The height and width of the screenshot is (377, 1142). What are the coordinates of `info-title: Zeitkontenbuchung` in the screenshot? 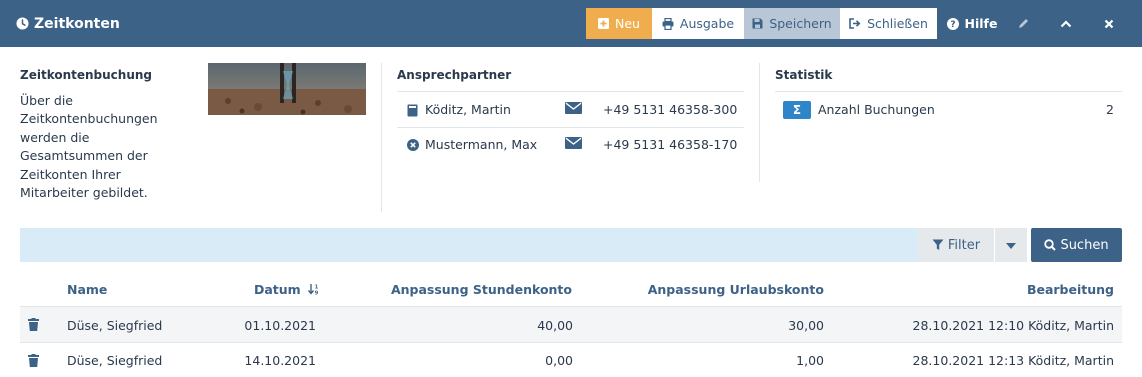 It's located at (86, 75).